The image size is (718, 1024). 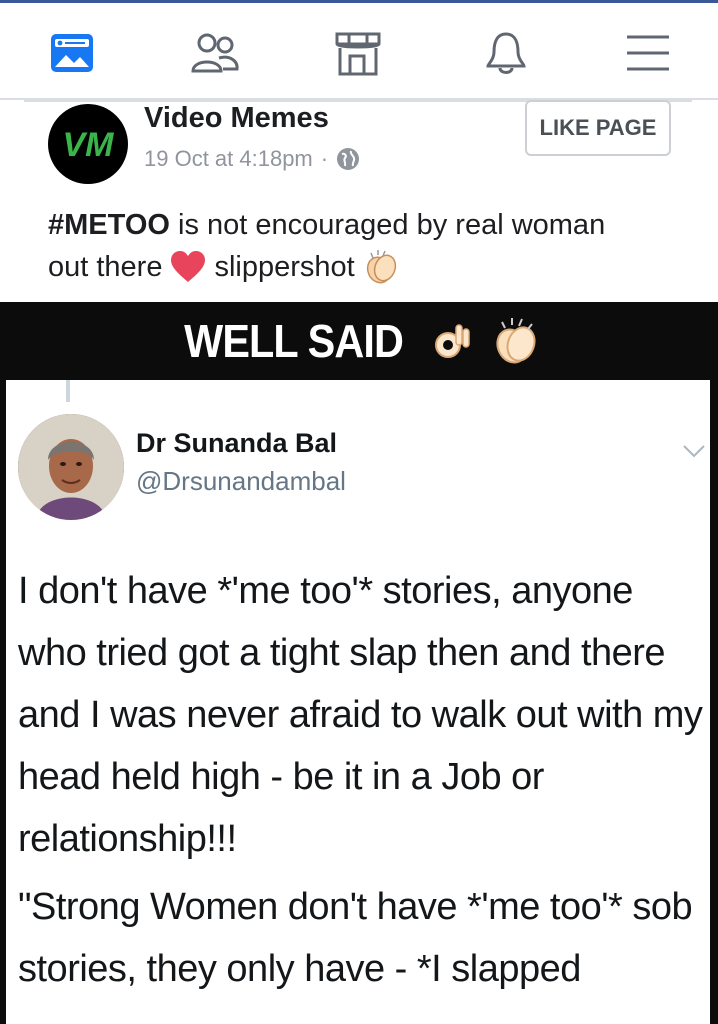 I want to click on meme-title-bar: WELL SAID, so click(x=359, y=341).